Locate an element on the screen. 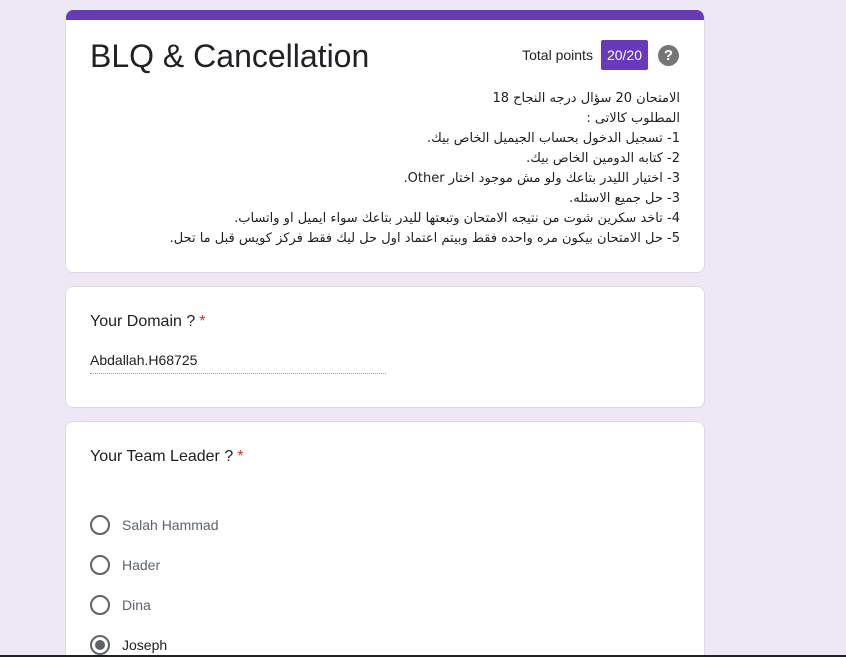  total-points: Total points 20/20 ? is located at coordinates (600, 55).